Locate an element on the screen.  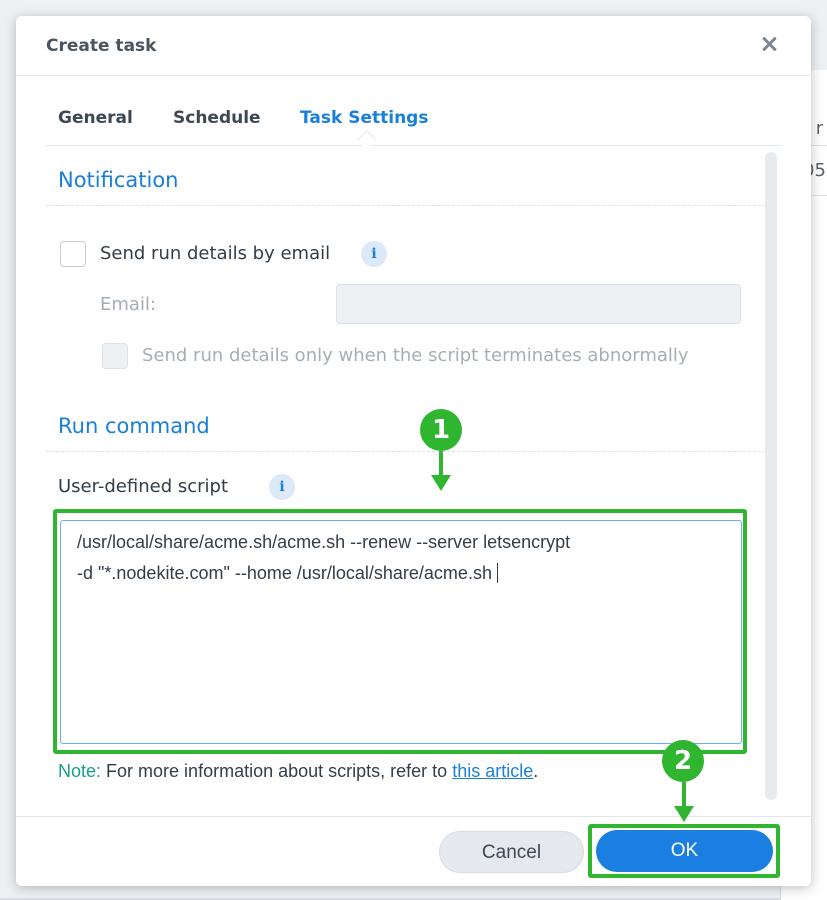
dialog-title: Create task is located at coordinates (101, 46).